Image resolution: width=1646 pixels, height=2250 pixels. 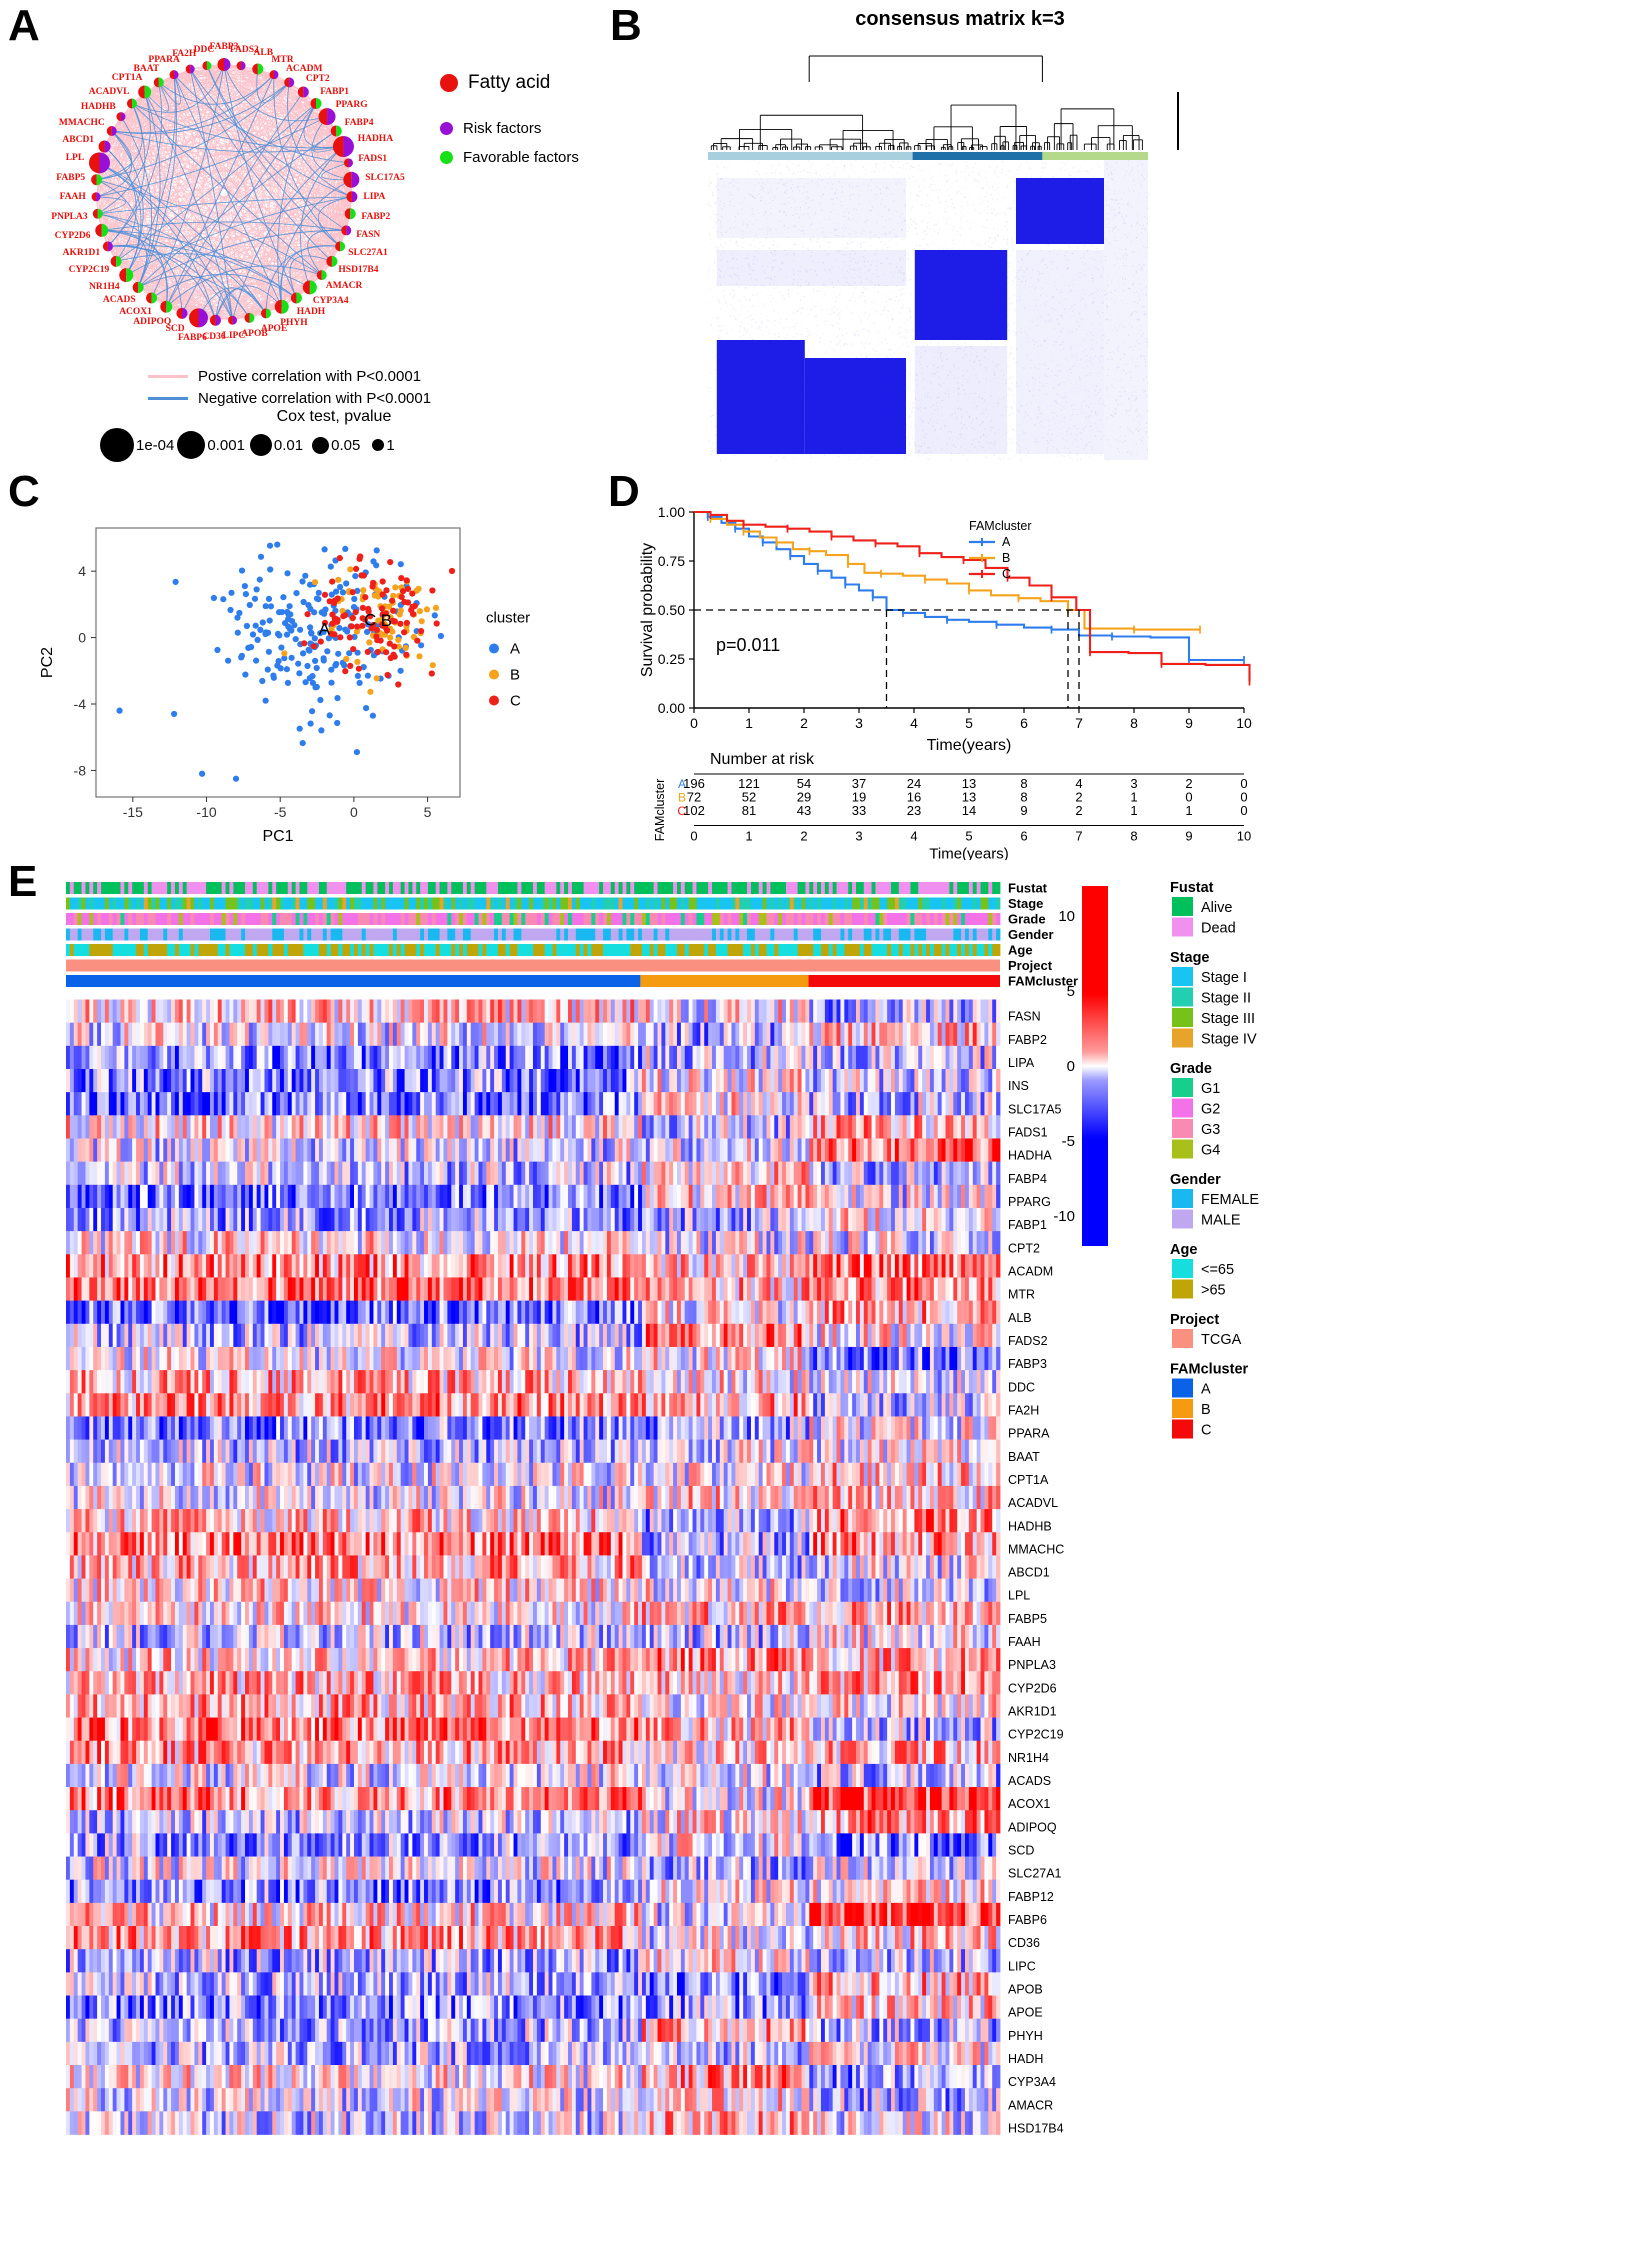 What do you see at coordinates (1032, 1688) in the screenshot?
I see `heatmap-gene-label: CYP2D6` at bounding box center [1032, 1688].